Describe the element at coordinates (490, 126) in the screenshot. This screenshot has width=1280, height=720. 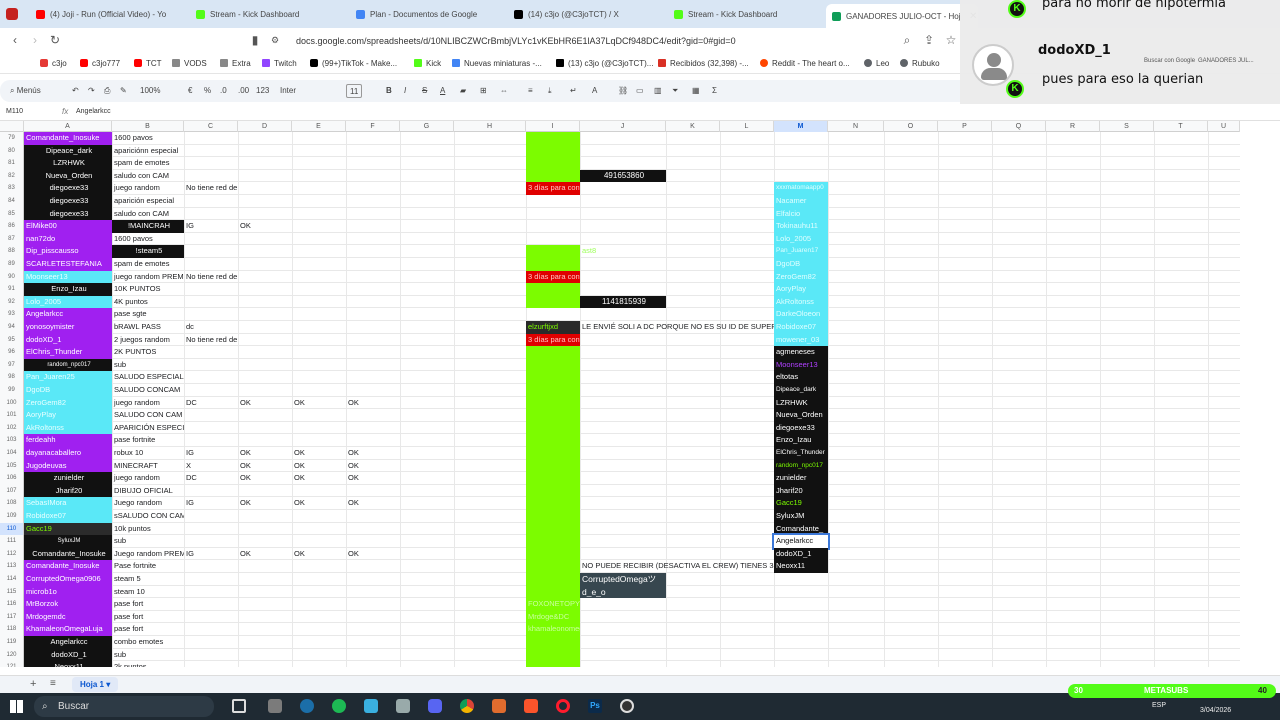
I see `column-header-h: H` at that location.